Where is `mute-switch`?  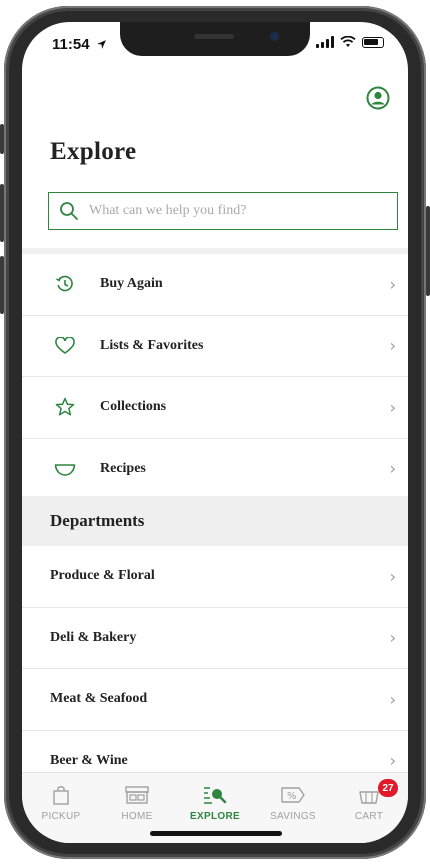 mute-switch is located at coordinates (2, 139).